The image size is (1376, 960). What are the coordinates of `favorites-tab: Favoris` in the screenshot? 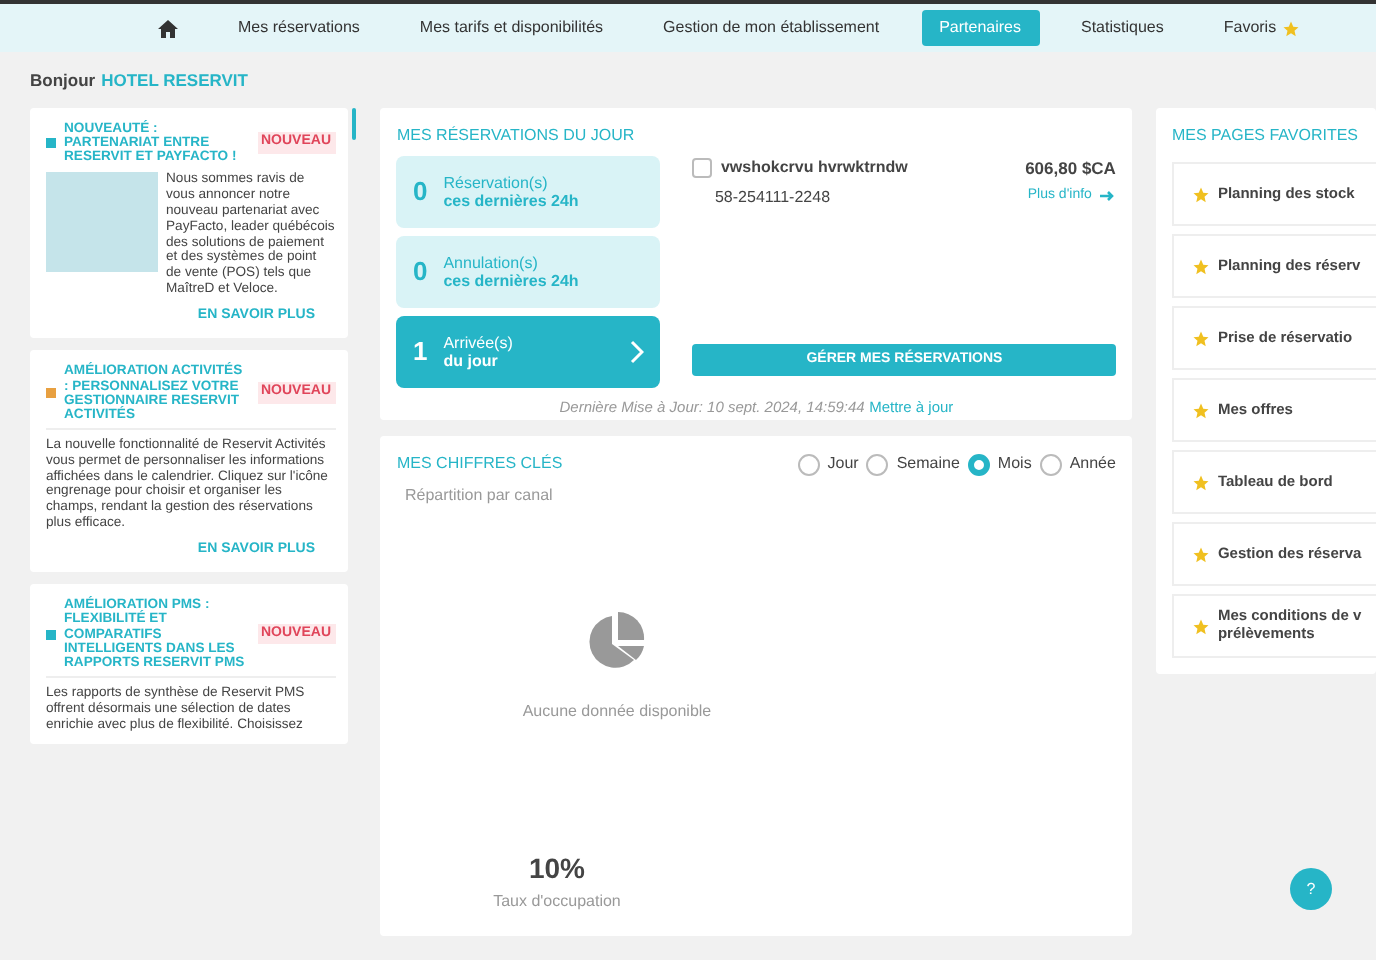 It's located at (1262, 28).